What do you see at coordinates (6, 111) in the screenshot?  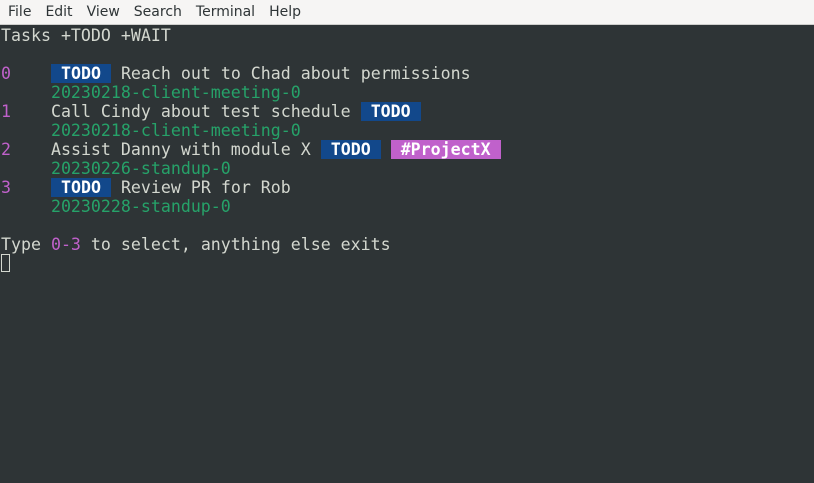 I see `task-index: 1` at bounding box center [6, 111].